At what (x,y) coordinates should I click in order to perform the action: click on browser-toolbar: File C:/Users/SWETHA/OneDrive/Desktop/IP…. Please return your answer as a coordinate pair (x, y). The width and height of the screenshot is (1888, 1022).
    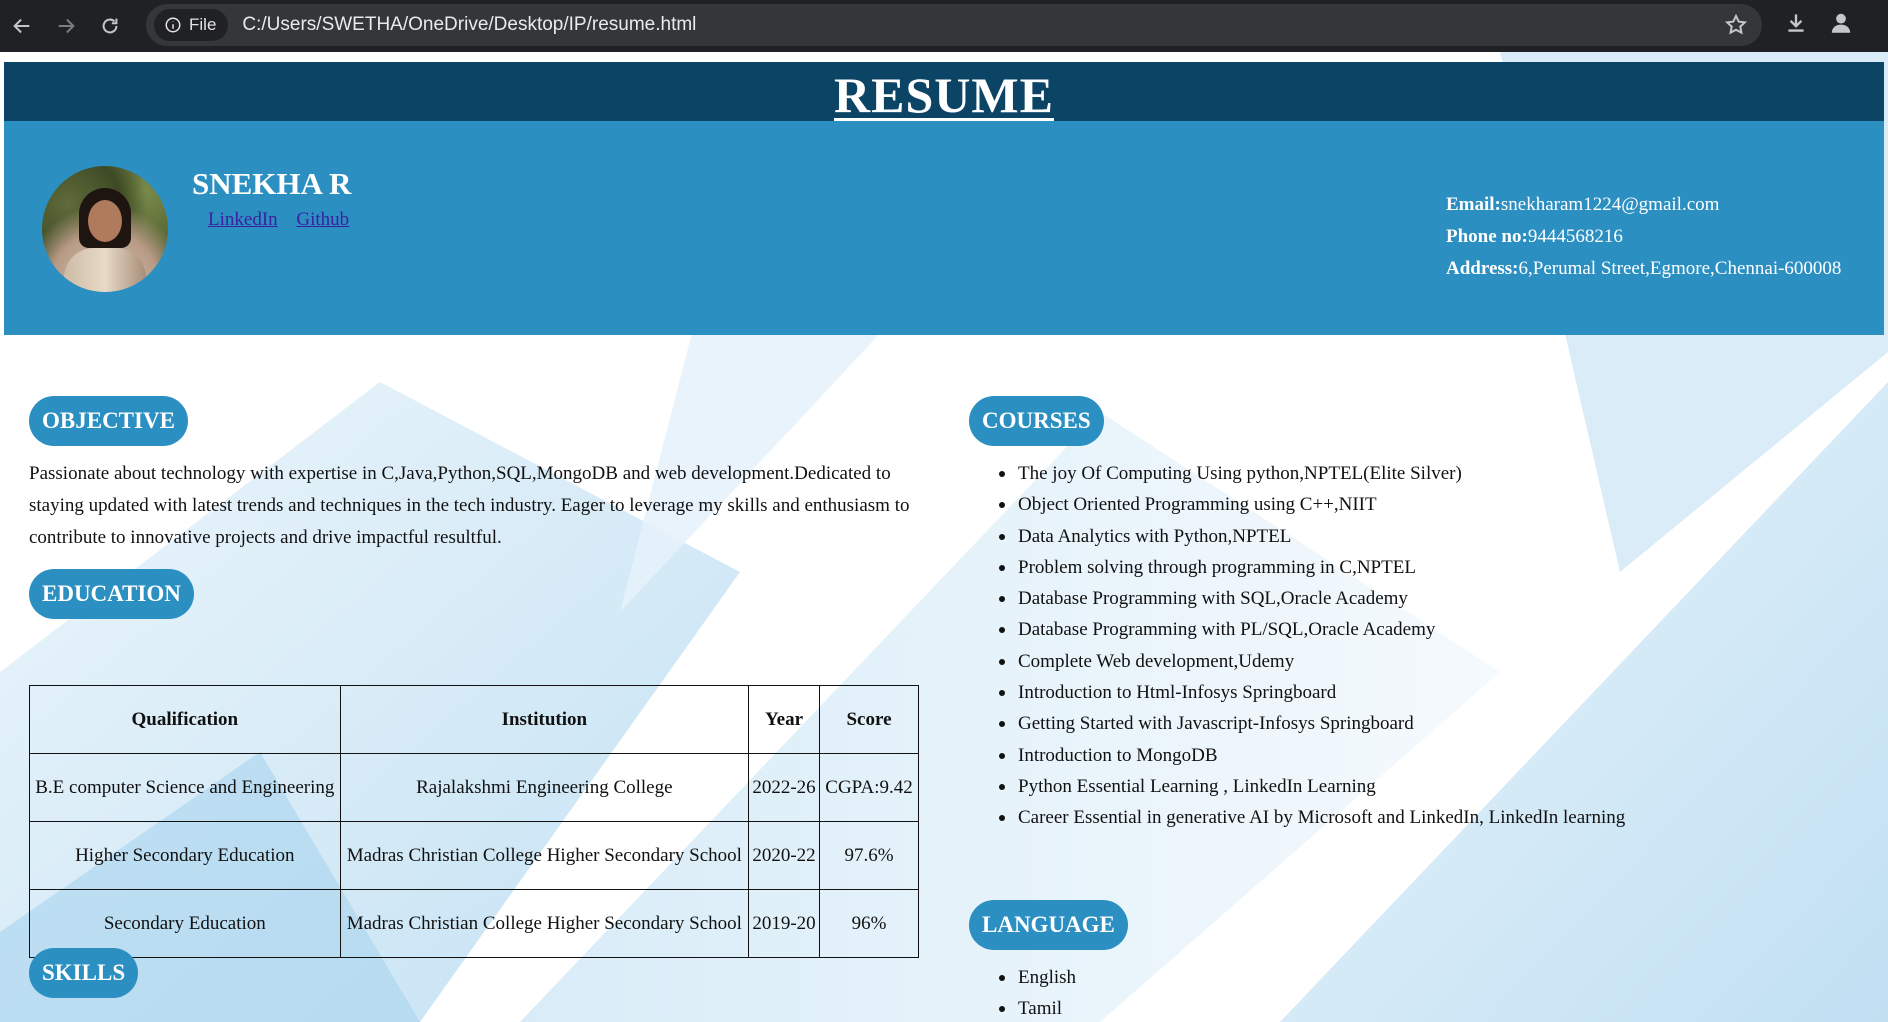
    Looking at the image, I should click on (944, 26).